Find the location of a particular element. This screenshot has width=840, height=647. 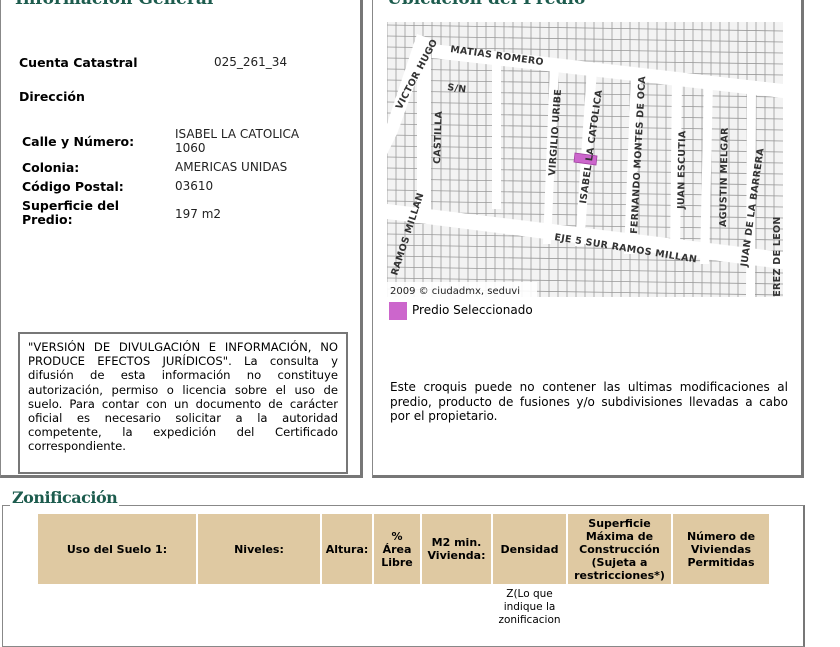

cell-m2 is located at coordinates (456, 606).